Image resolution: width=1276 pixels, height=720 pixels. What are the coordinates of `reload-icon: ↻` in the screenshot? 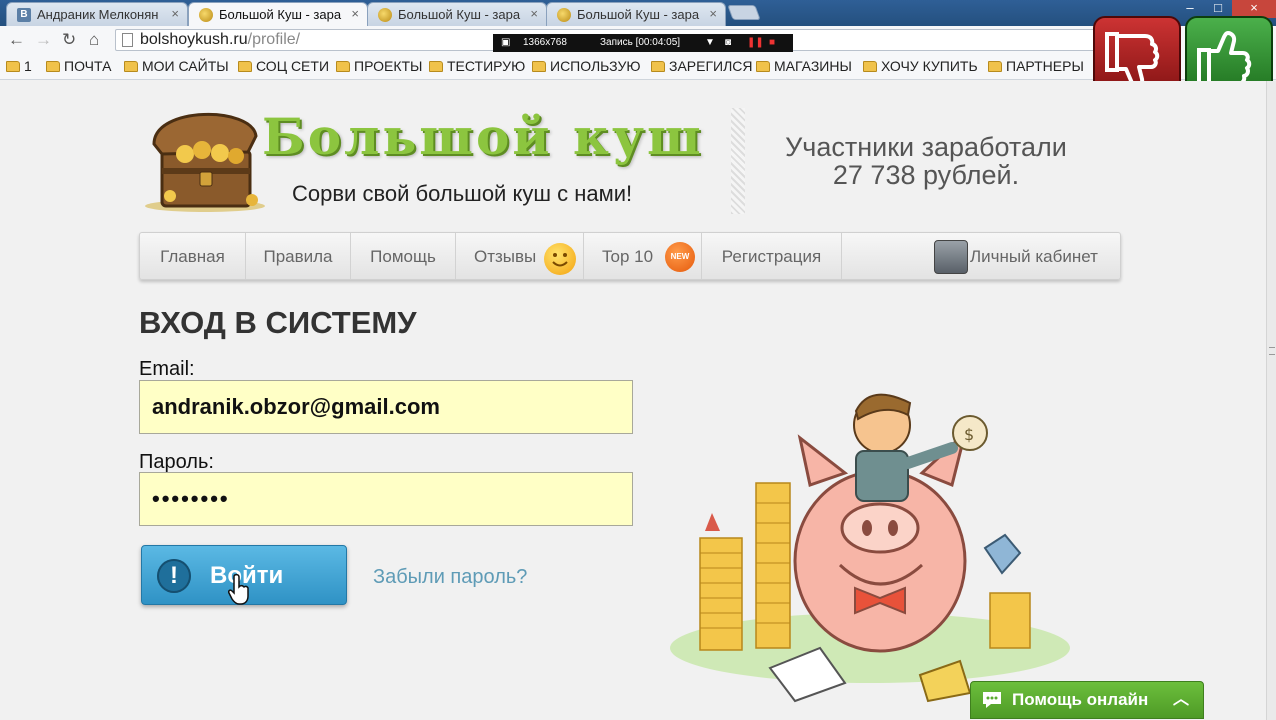 It's located at (69, 40).